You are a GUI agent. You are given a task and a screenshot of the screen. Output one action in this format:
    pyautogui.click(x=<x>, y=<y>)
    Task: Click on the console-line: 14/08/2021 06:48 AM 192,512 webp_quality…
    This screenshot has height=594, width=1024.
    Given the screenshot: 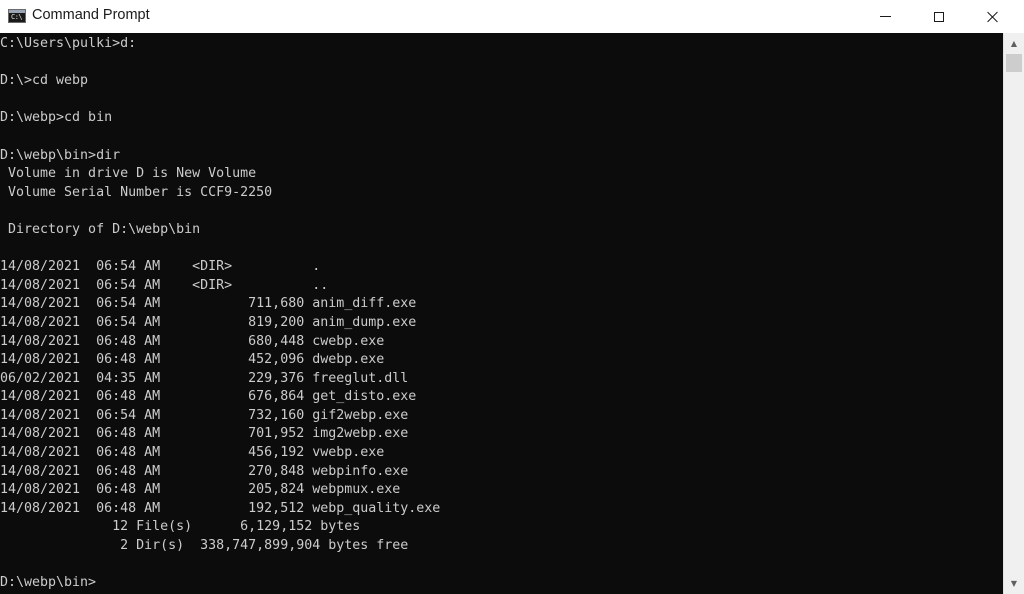 What is the action you would take?
    pyautogui.click(x=220, y=508)
    